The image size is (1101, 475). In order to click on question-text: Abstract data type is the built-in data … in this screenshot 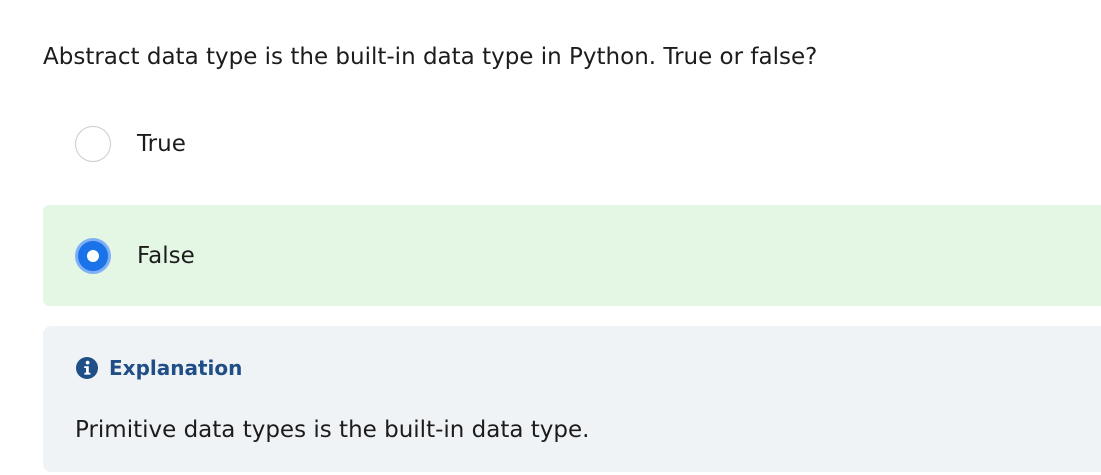, I will do `click(430, 57)`.